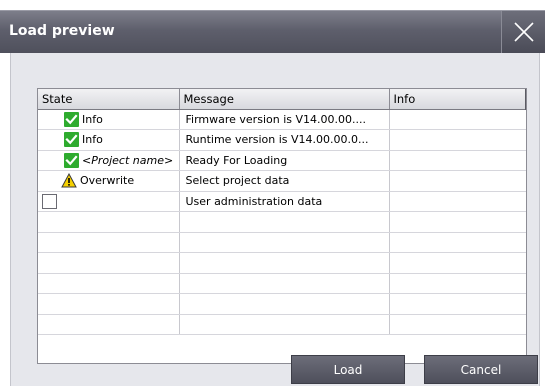 Image resolution: width=545 pixels, height=386 pixels. I want to click on state-cell: <Project name>, so click(109, 160).